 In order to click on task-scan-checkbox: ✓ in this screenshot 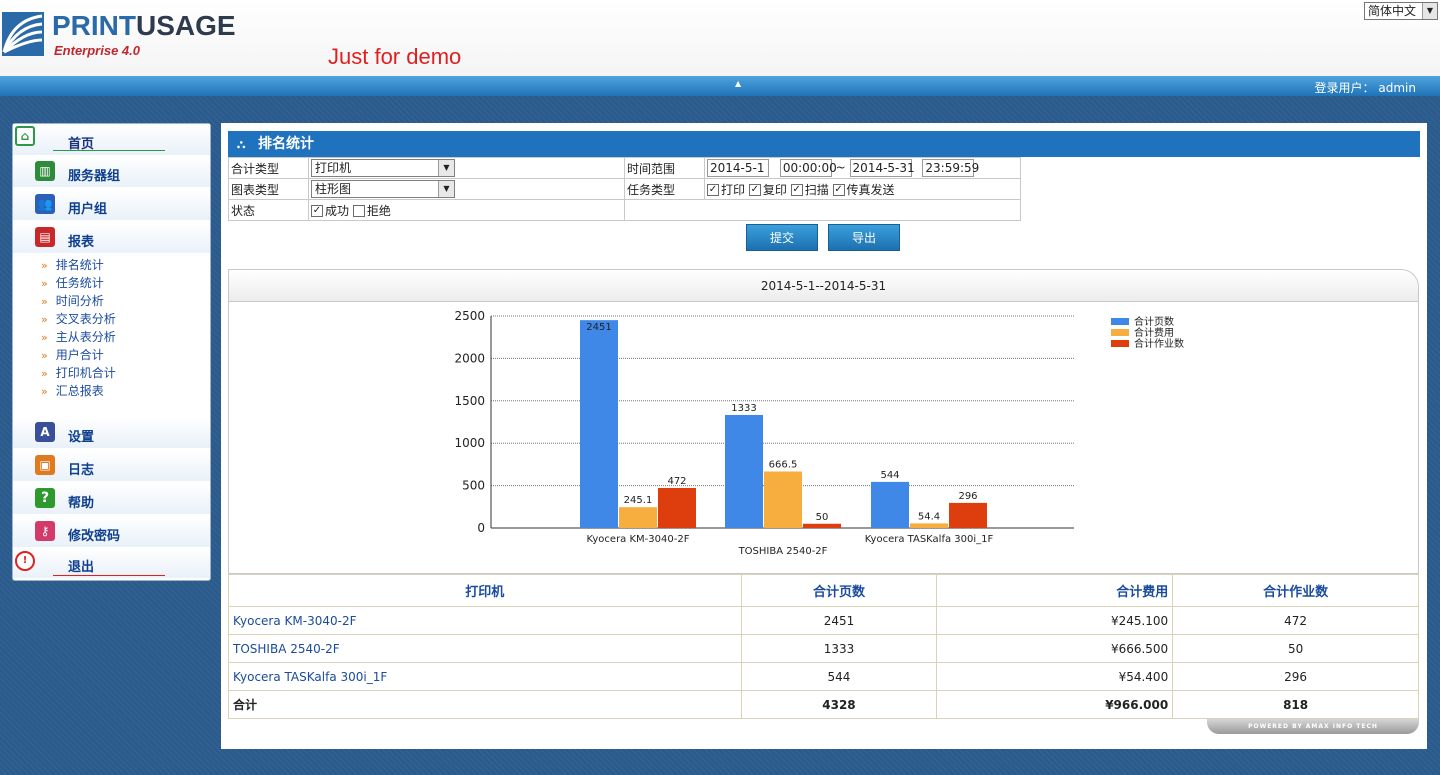, I will do `click(796, 190)`.